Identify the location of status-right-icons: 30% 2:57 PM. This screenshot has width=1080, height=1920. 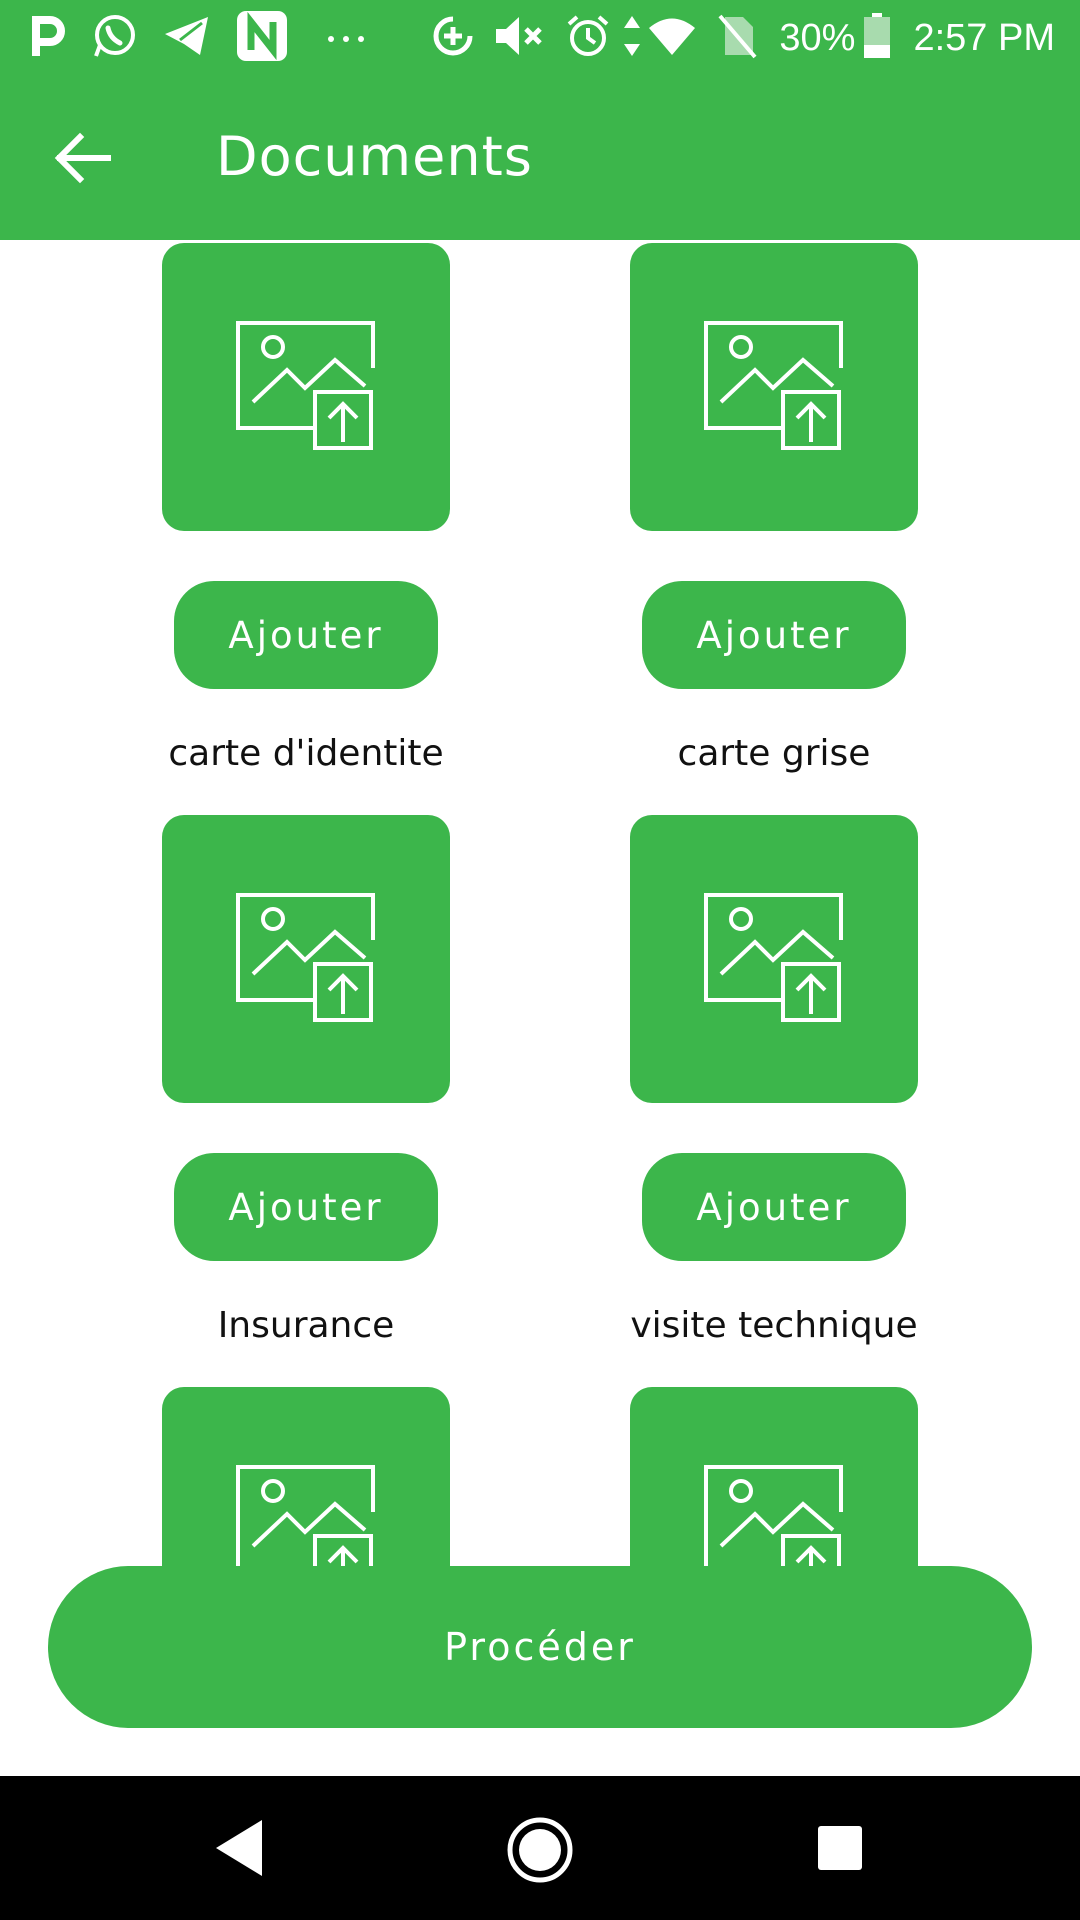
(743, 38).